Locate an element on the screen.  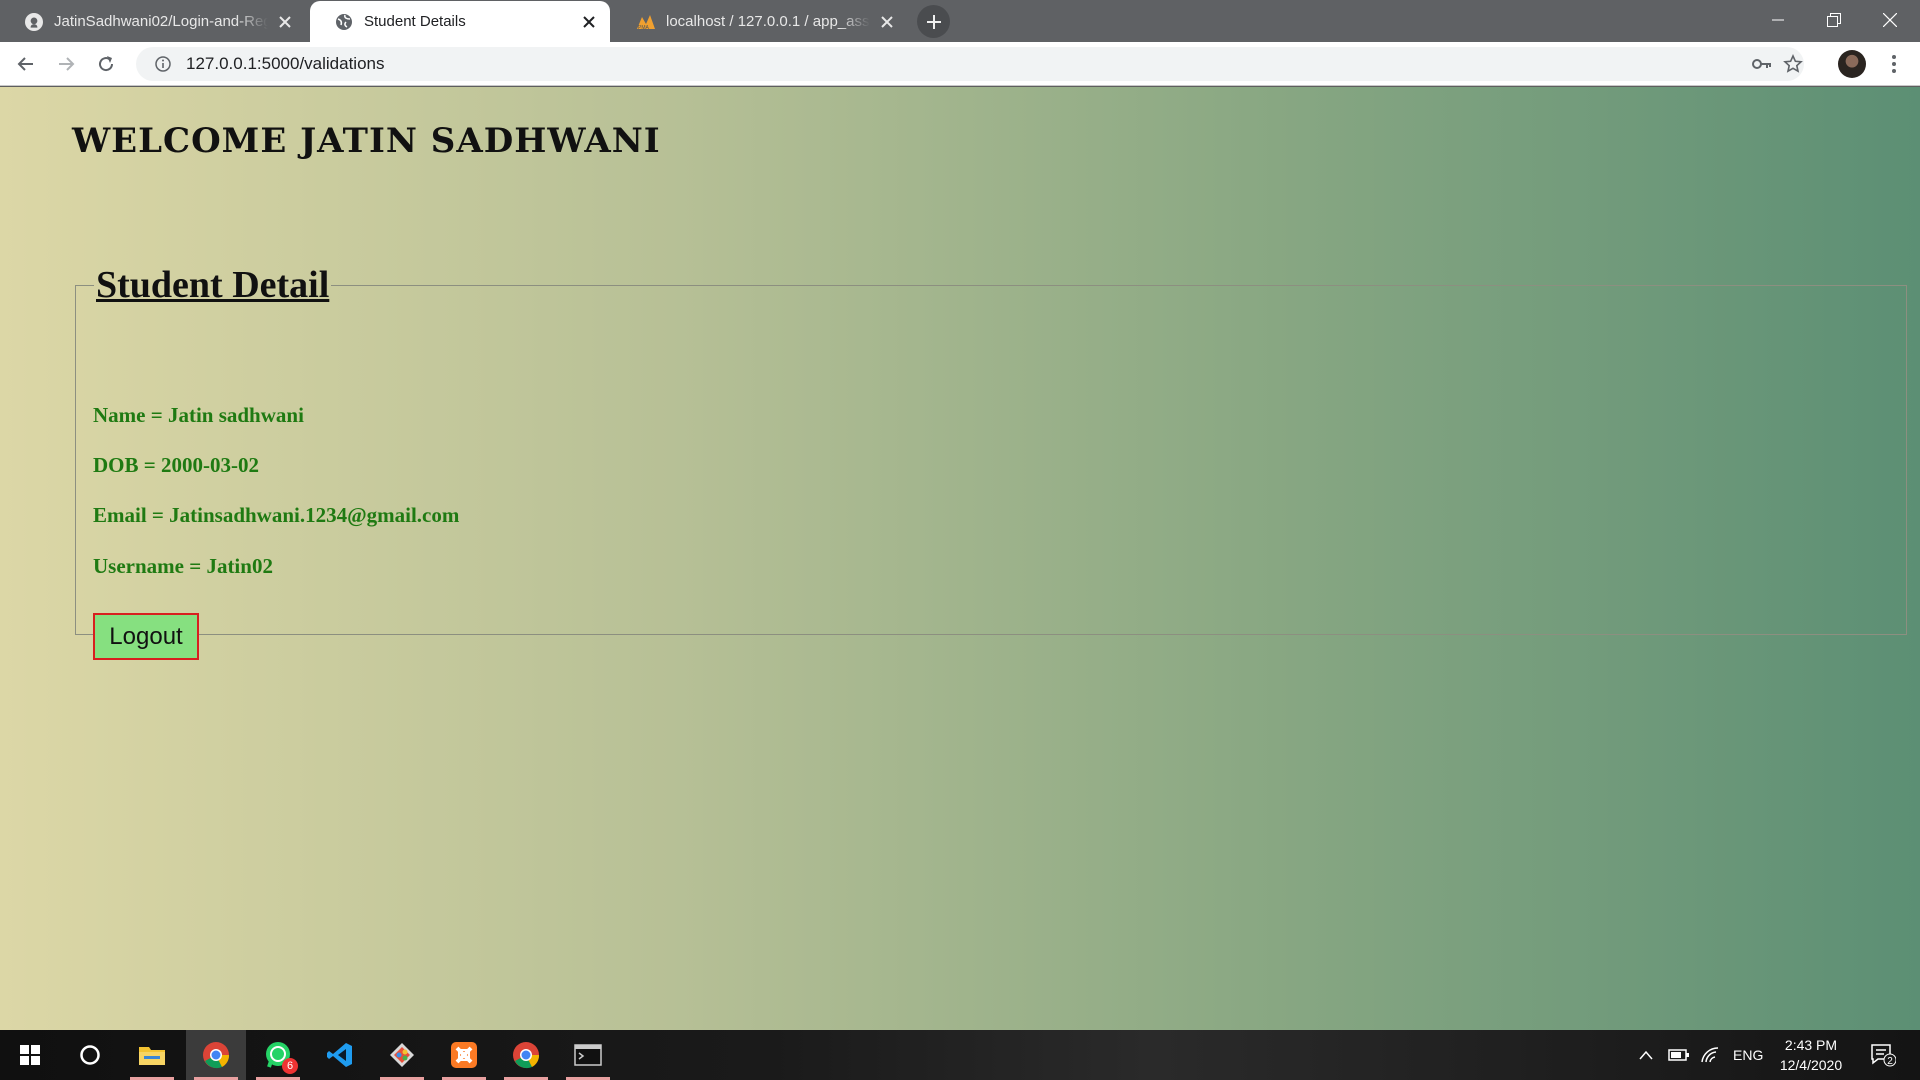
cortana-icon is located at coordinates (90, 1055).